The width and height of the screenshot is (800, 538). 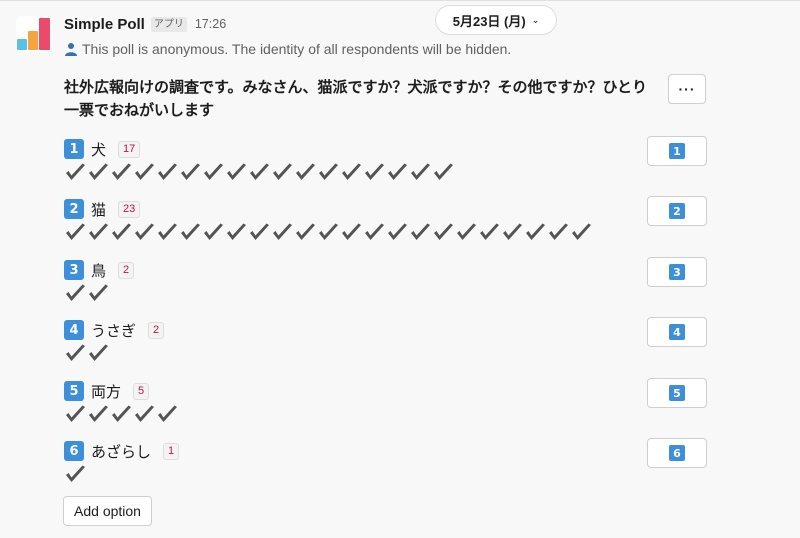 I want to click on vote-button: 4, so click(x=677, y=332).